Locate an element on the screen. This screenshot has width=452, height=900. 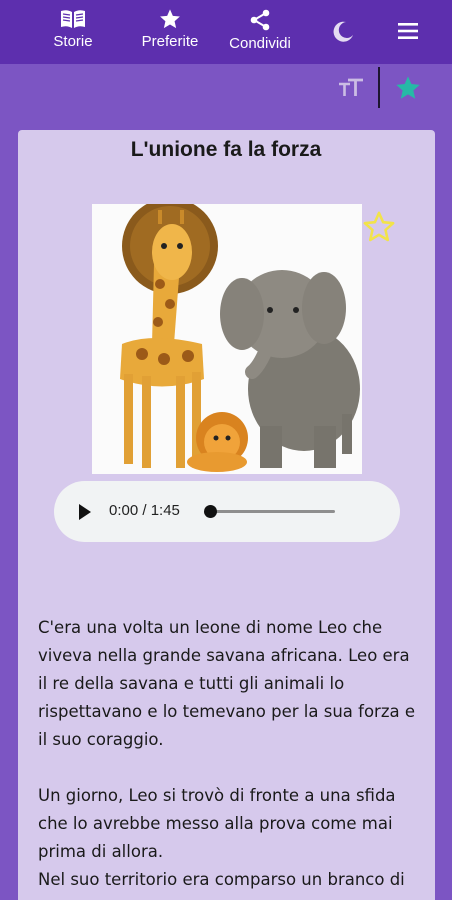
moon-icon is located at coordinates (343, 31).